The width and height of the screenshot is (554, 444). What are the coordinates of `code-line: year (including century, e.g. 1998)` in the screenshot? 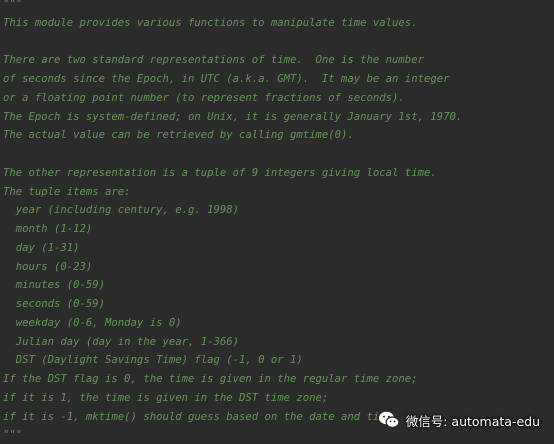 It's located at (121, 210).